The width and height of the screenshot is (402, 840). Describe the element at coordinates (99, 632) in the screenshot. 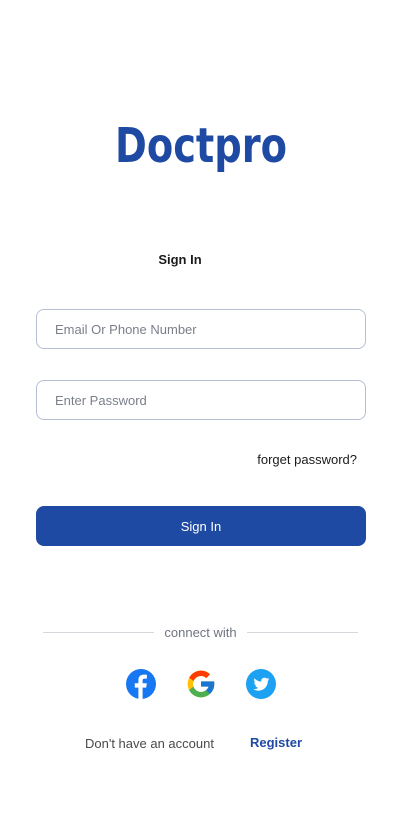

I see `divider-line-left` at that location.